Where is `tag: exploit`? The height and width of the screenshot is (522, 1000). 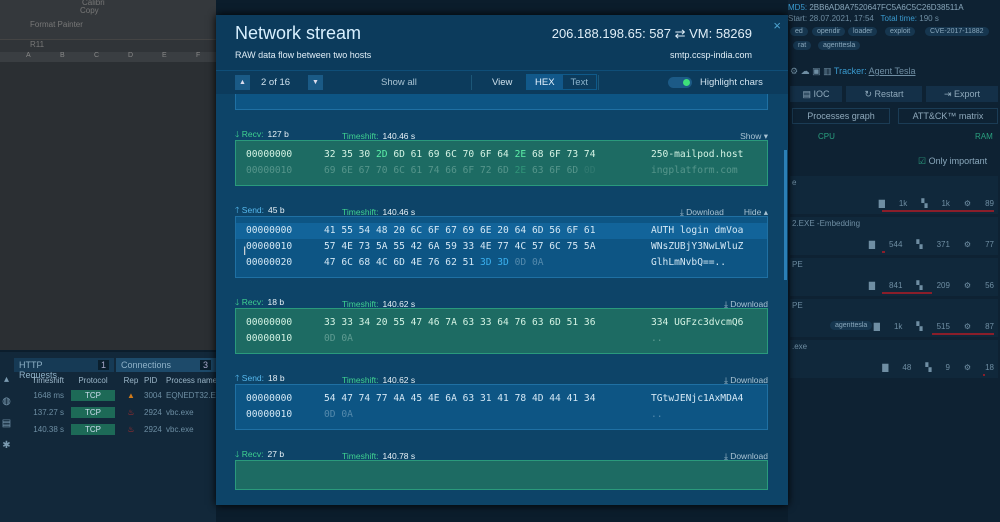
tag: exploit is located at coordinates (900, 31).